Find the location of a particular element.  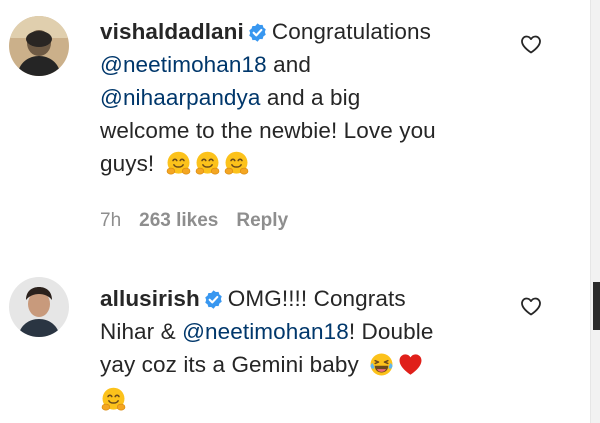

mention-link: @nihaarpandya is located at coordinates (180, 97).